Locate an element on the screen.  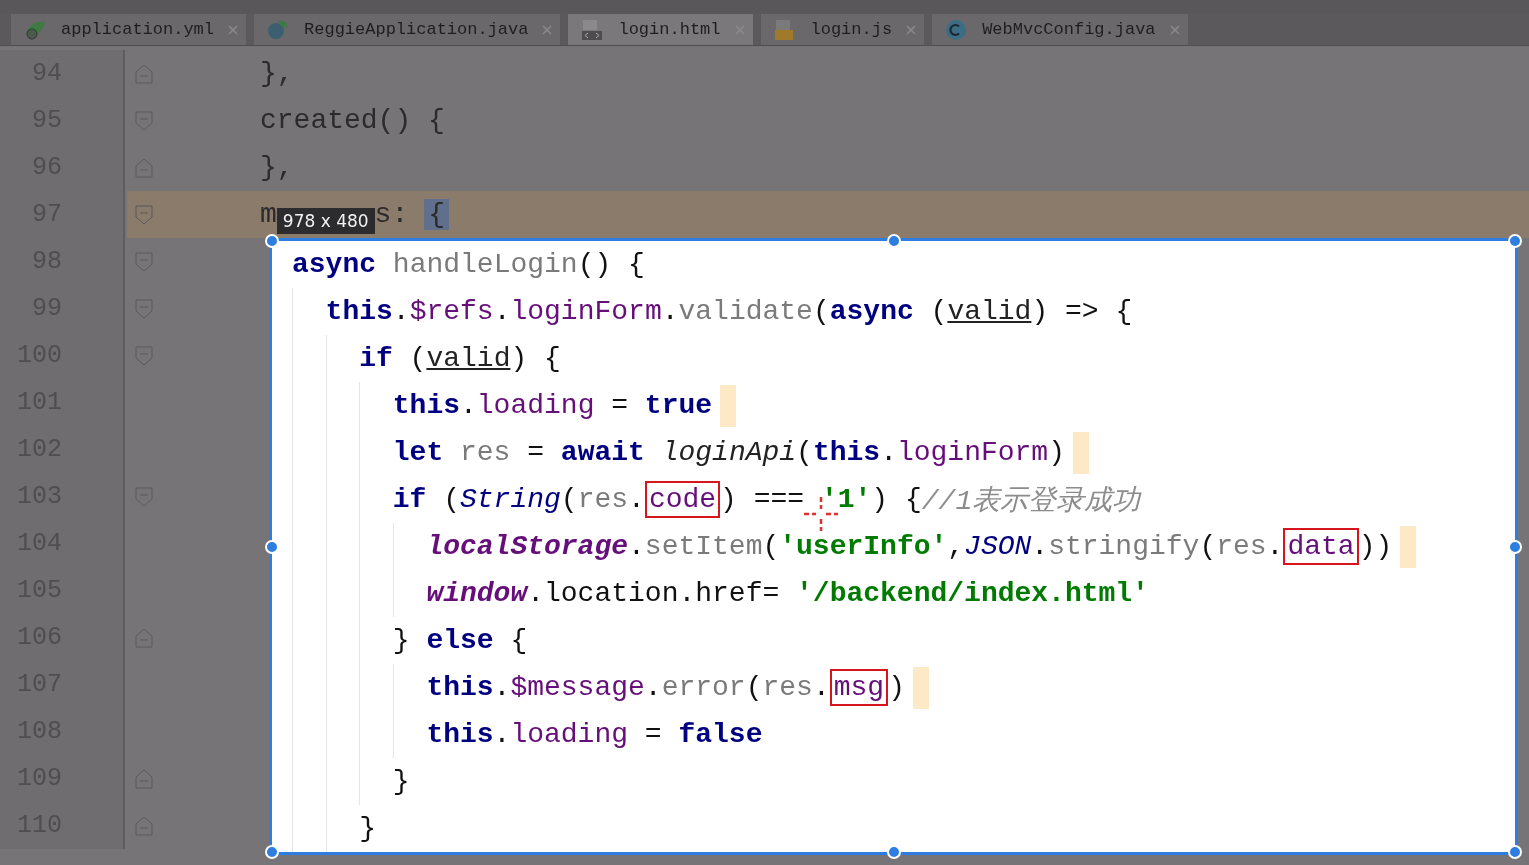
property-name: $refs is located at coordinates (451, 311).